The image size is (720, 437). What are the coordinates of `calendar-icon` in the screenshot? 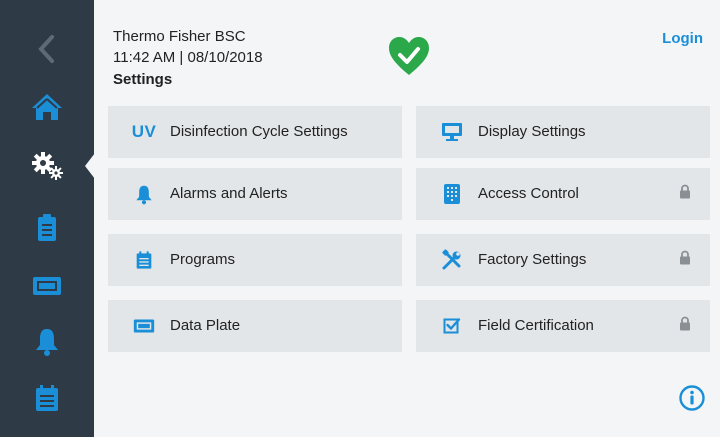 It's located at (47, 398).